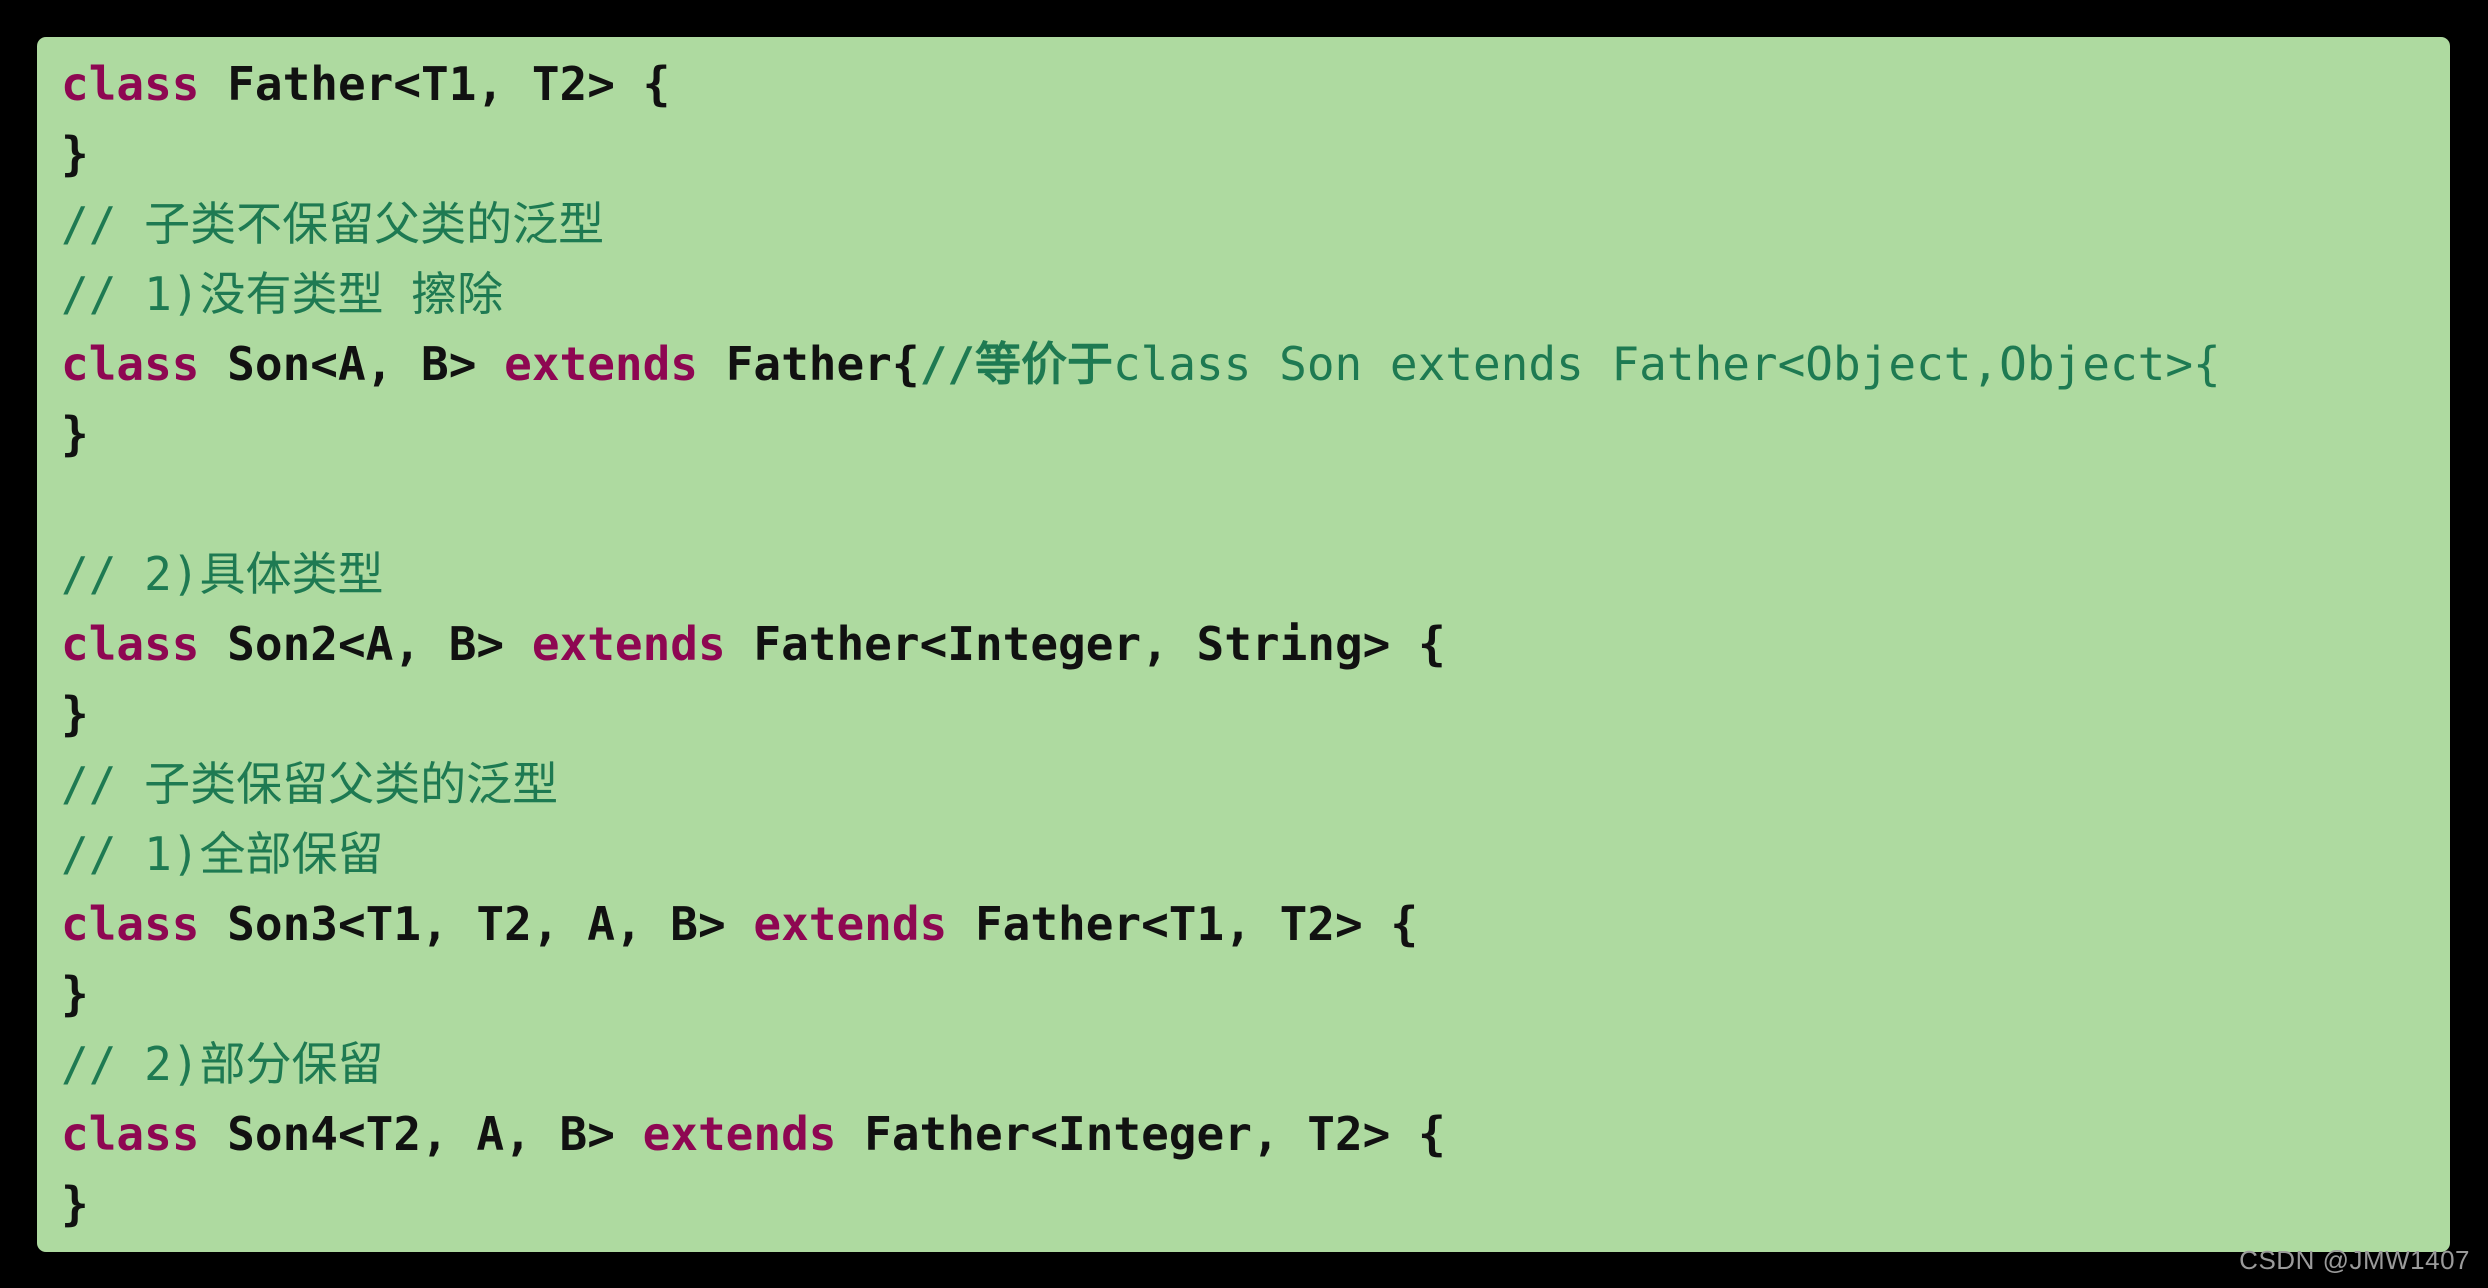 This screenshot has width=2488, height=1288. What do you see at coordinates (2354, 1260) in the screenshot?
I see `watermark-label: CSDN @JMW1407` at bounding box center [2354, 1260].